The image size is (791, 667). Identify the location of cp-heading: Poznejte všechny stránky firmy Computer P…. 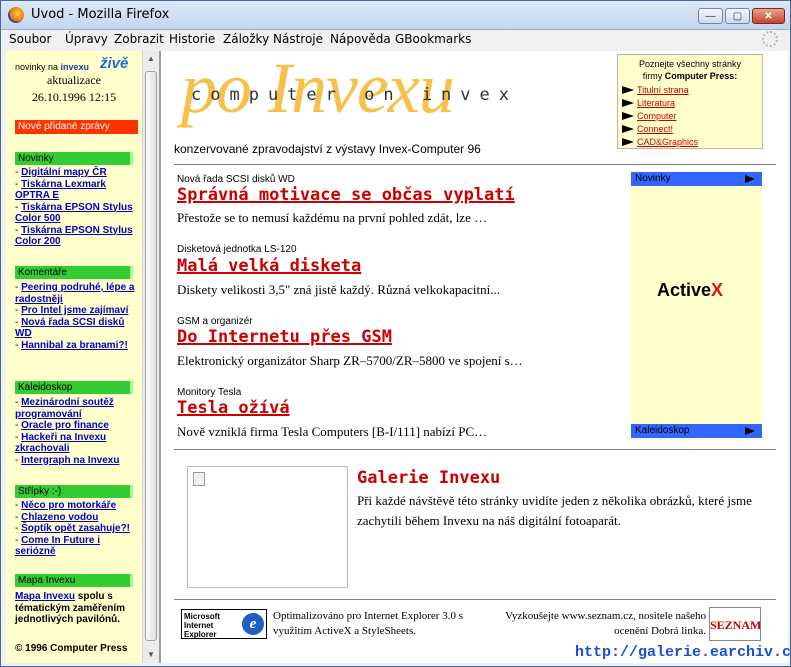
(690, 70).